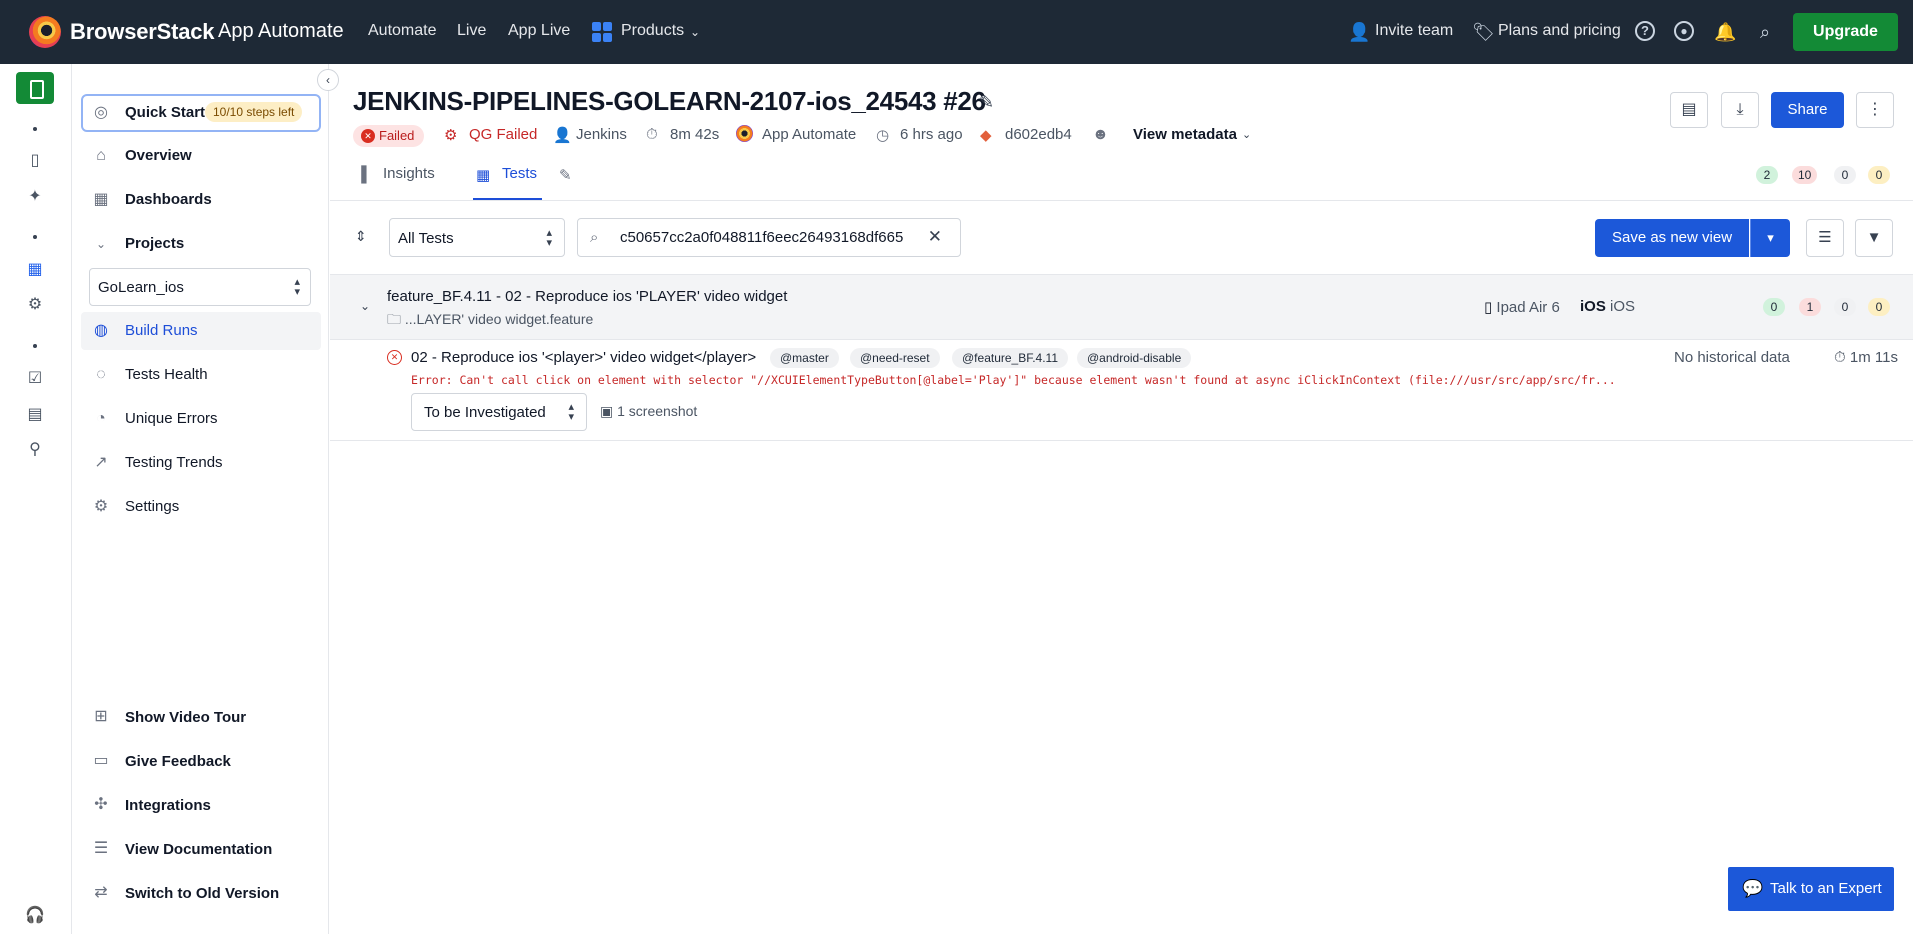 The image size is (1913, 934). Describe the element at coordinates (198, 849) in the screenshot. I see `sidebar-item-documentation: View Documentation` at that location.